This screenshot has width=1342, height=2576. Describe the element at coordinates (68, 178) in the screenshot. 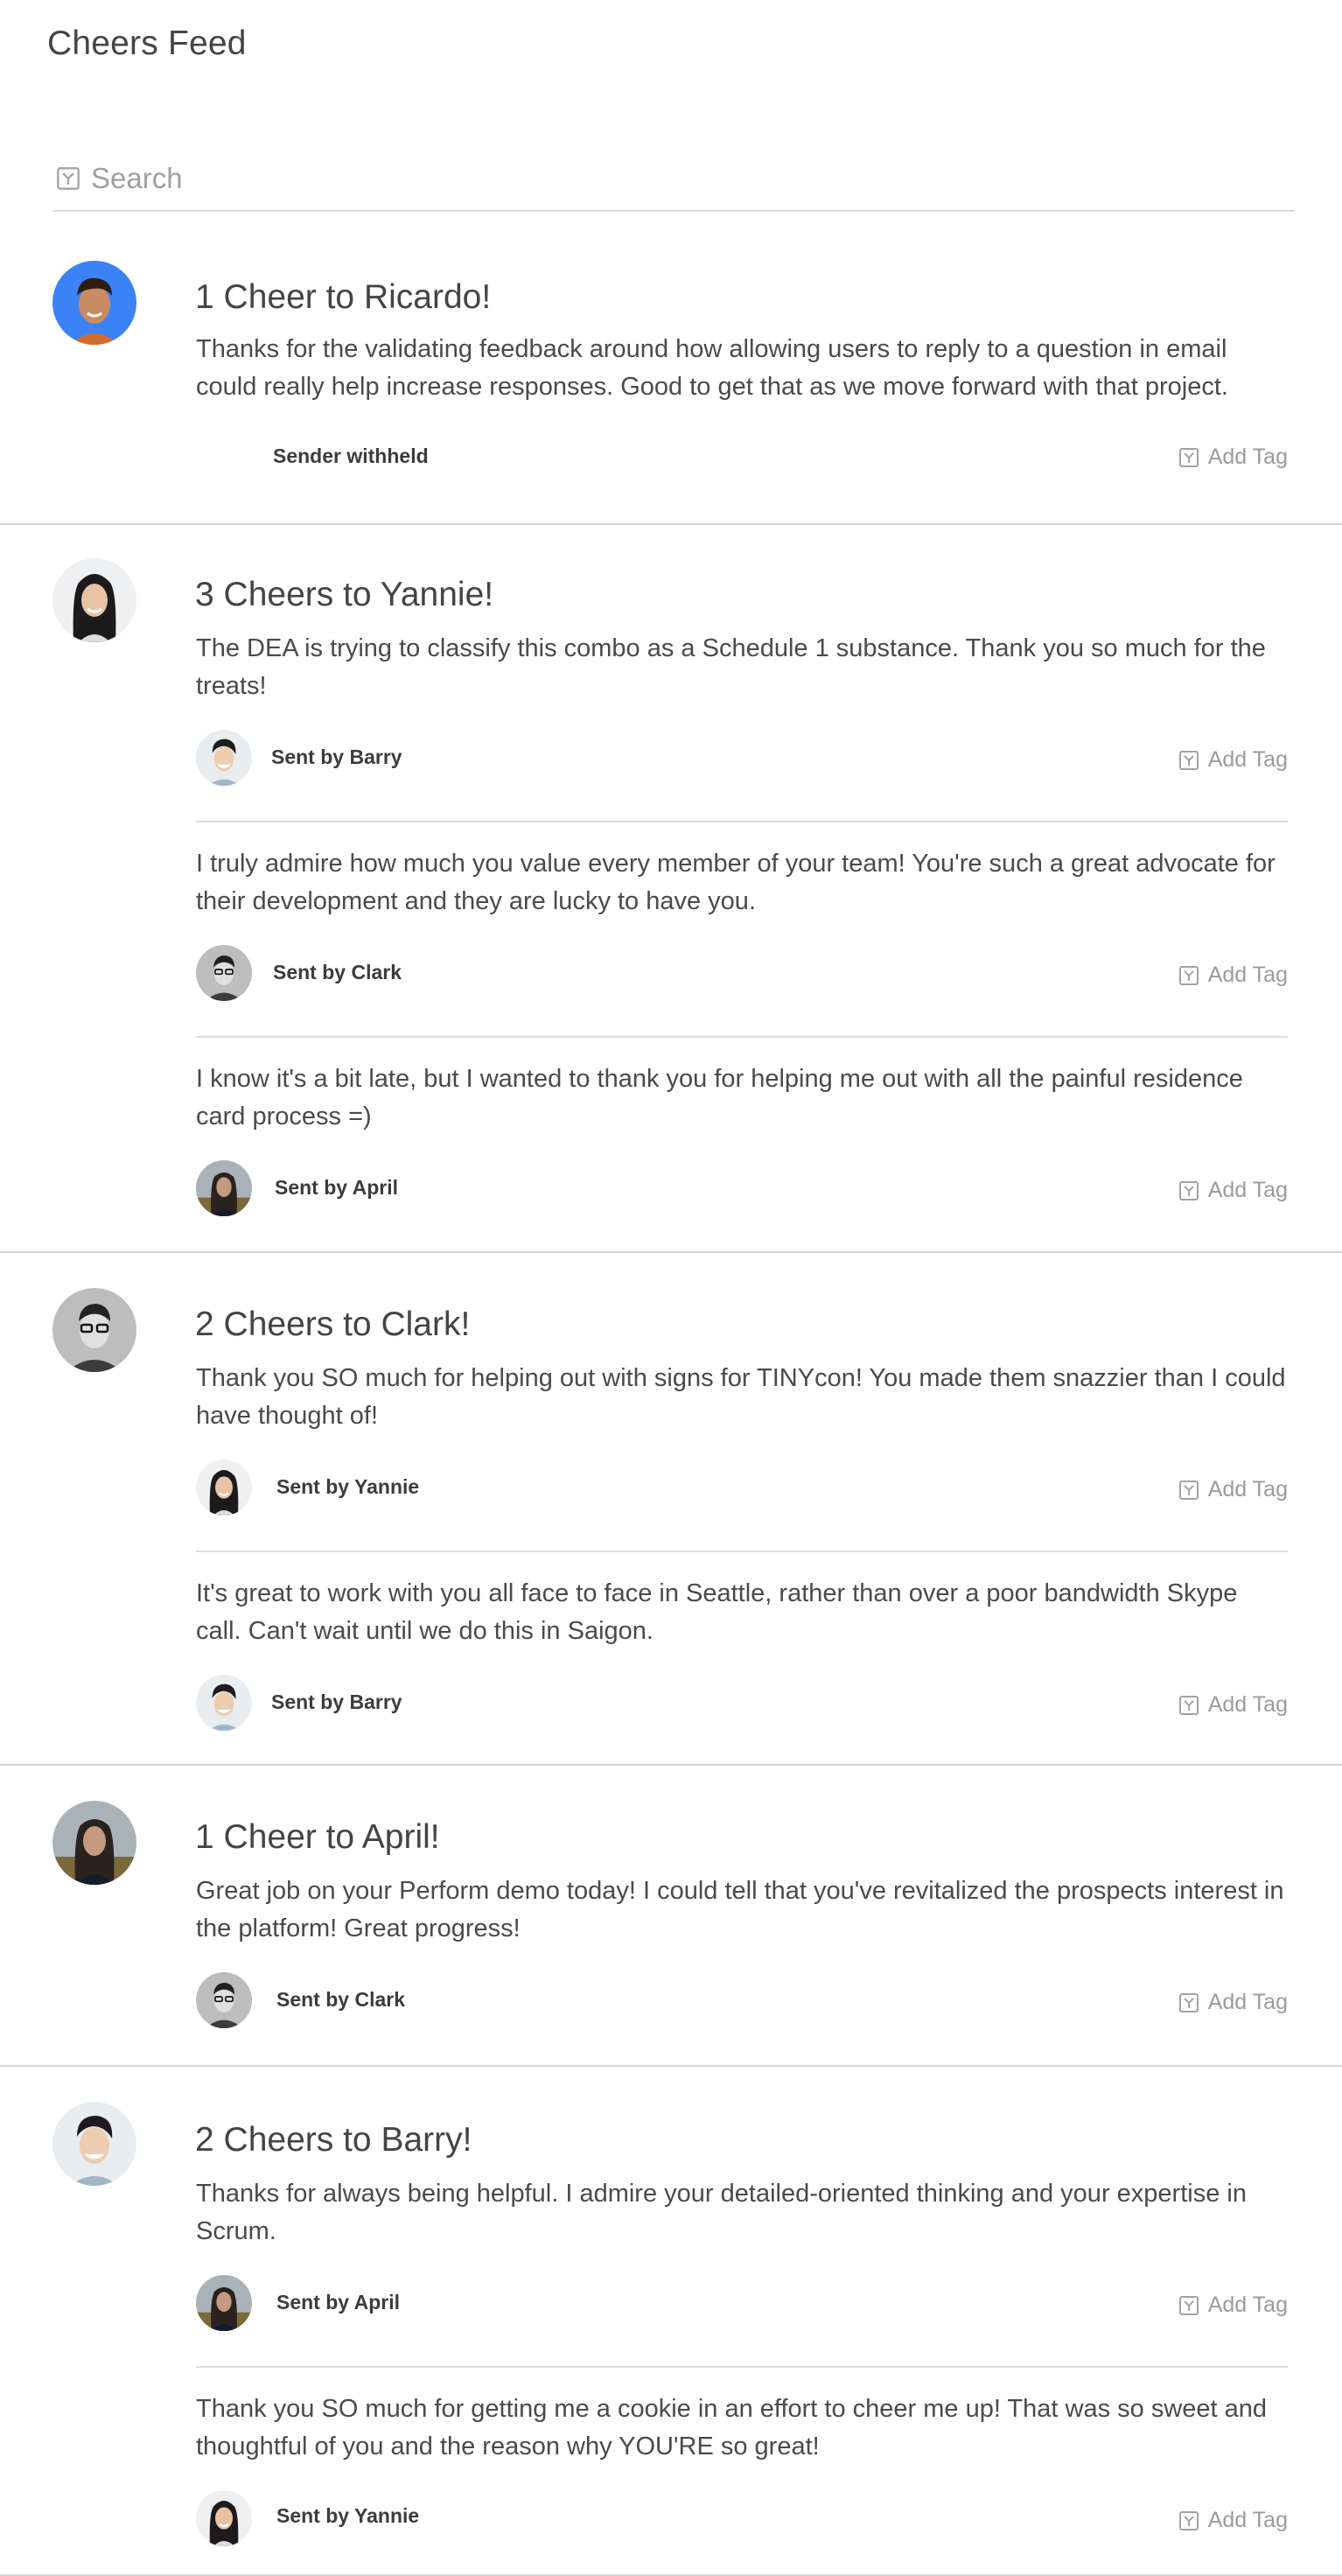

I see `search-icon` at that location.